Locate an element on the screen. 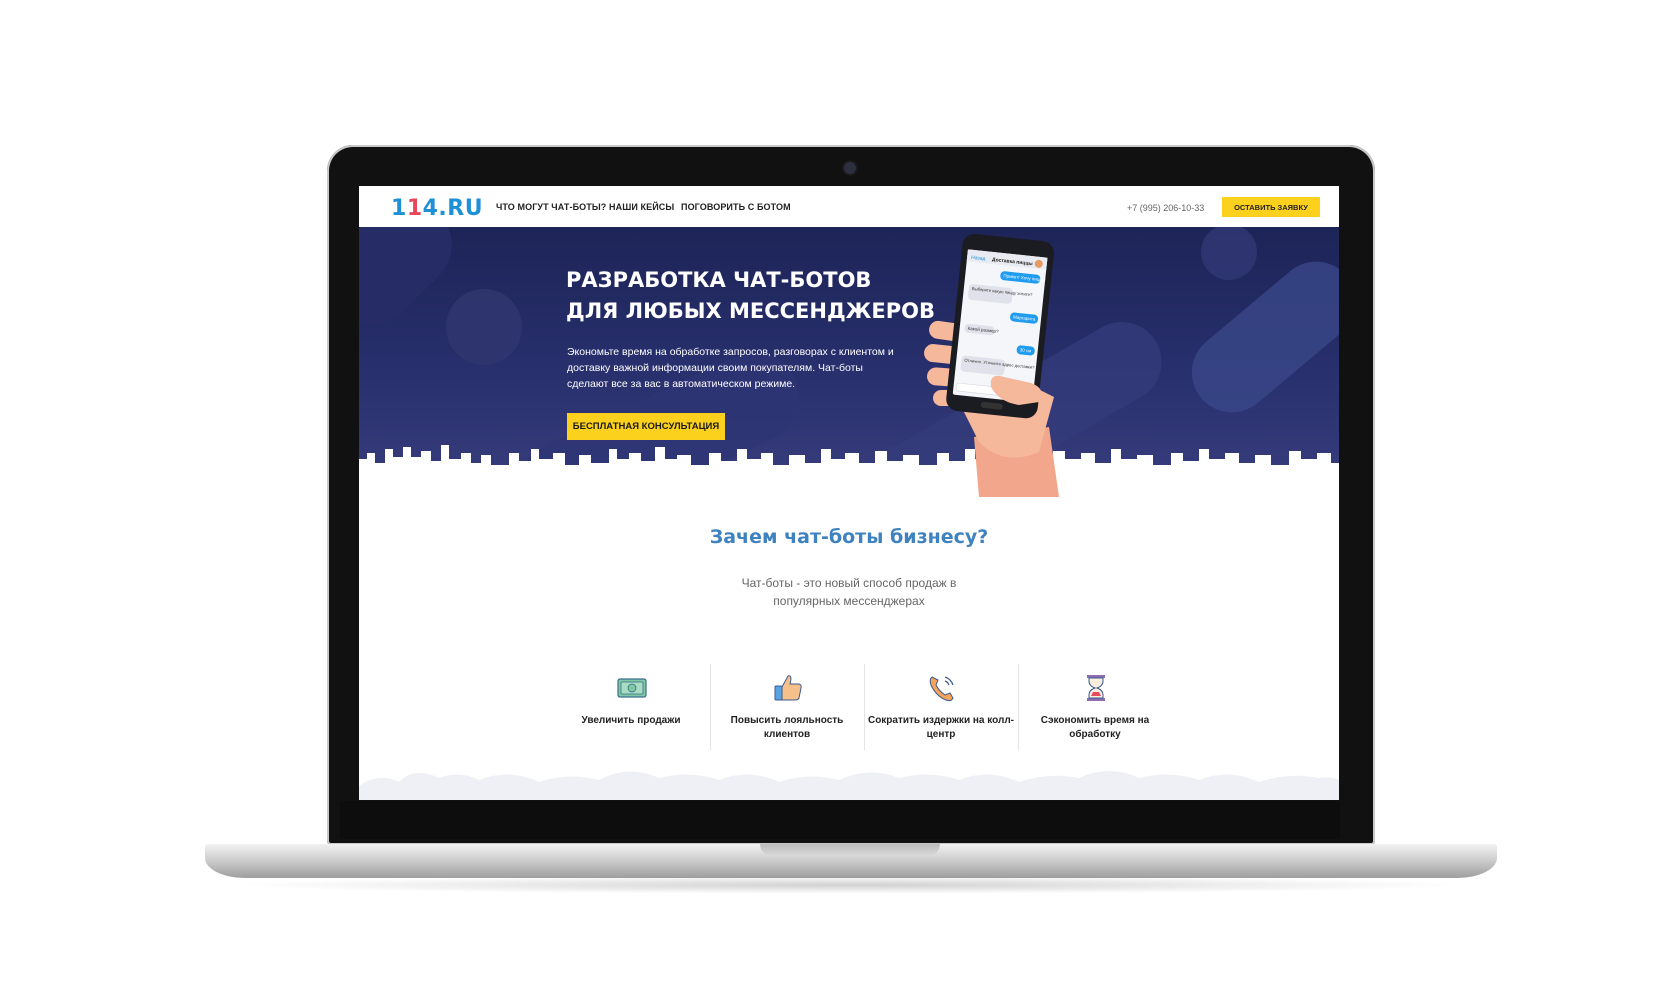 This screenshot has width=1680, height=1008. site-logo: 114.RU is located at coordinates (437, 208).